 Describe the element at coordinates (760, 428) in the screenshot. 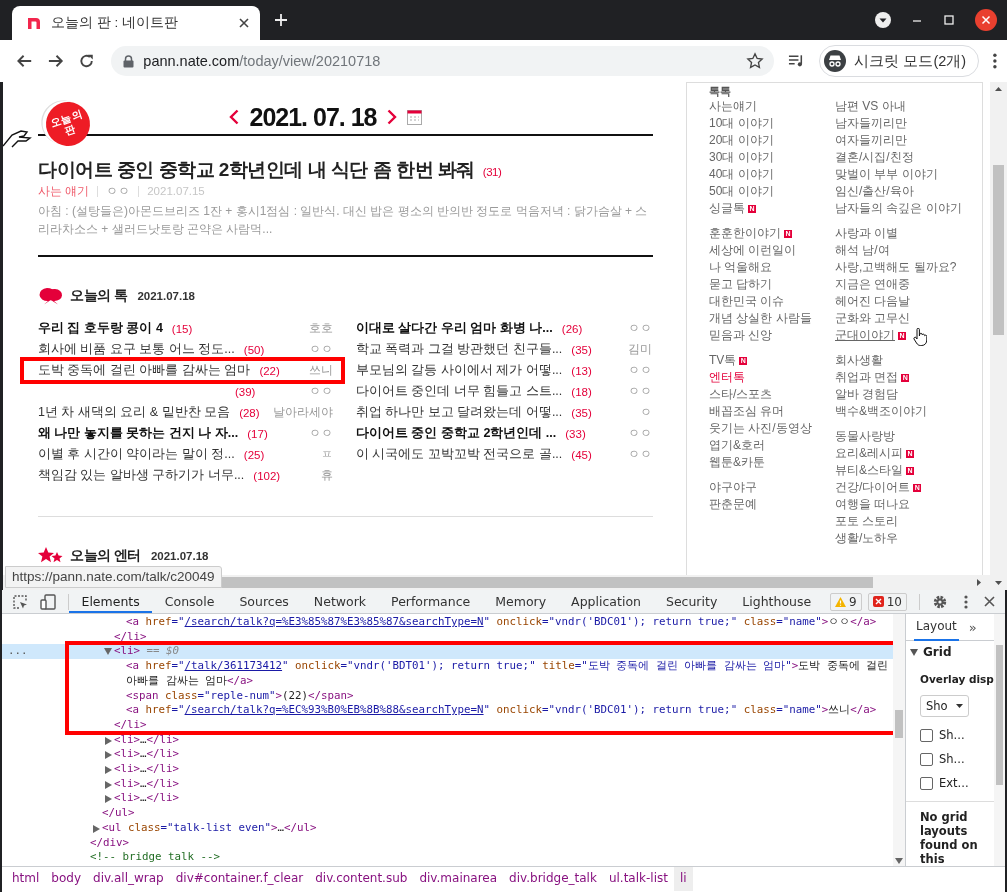

I see `category-link: 웃기는 사진/동영상` at that location.